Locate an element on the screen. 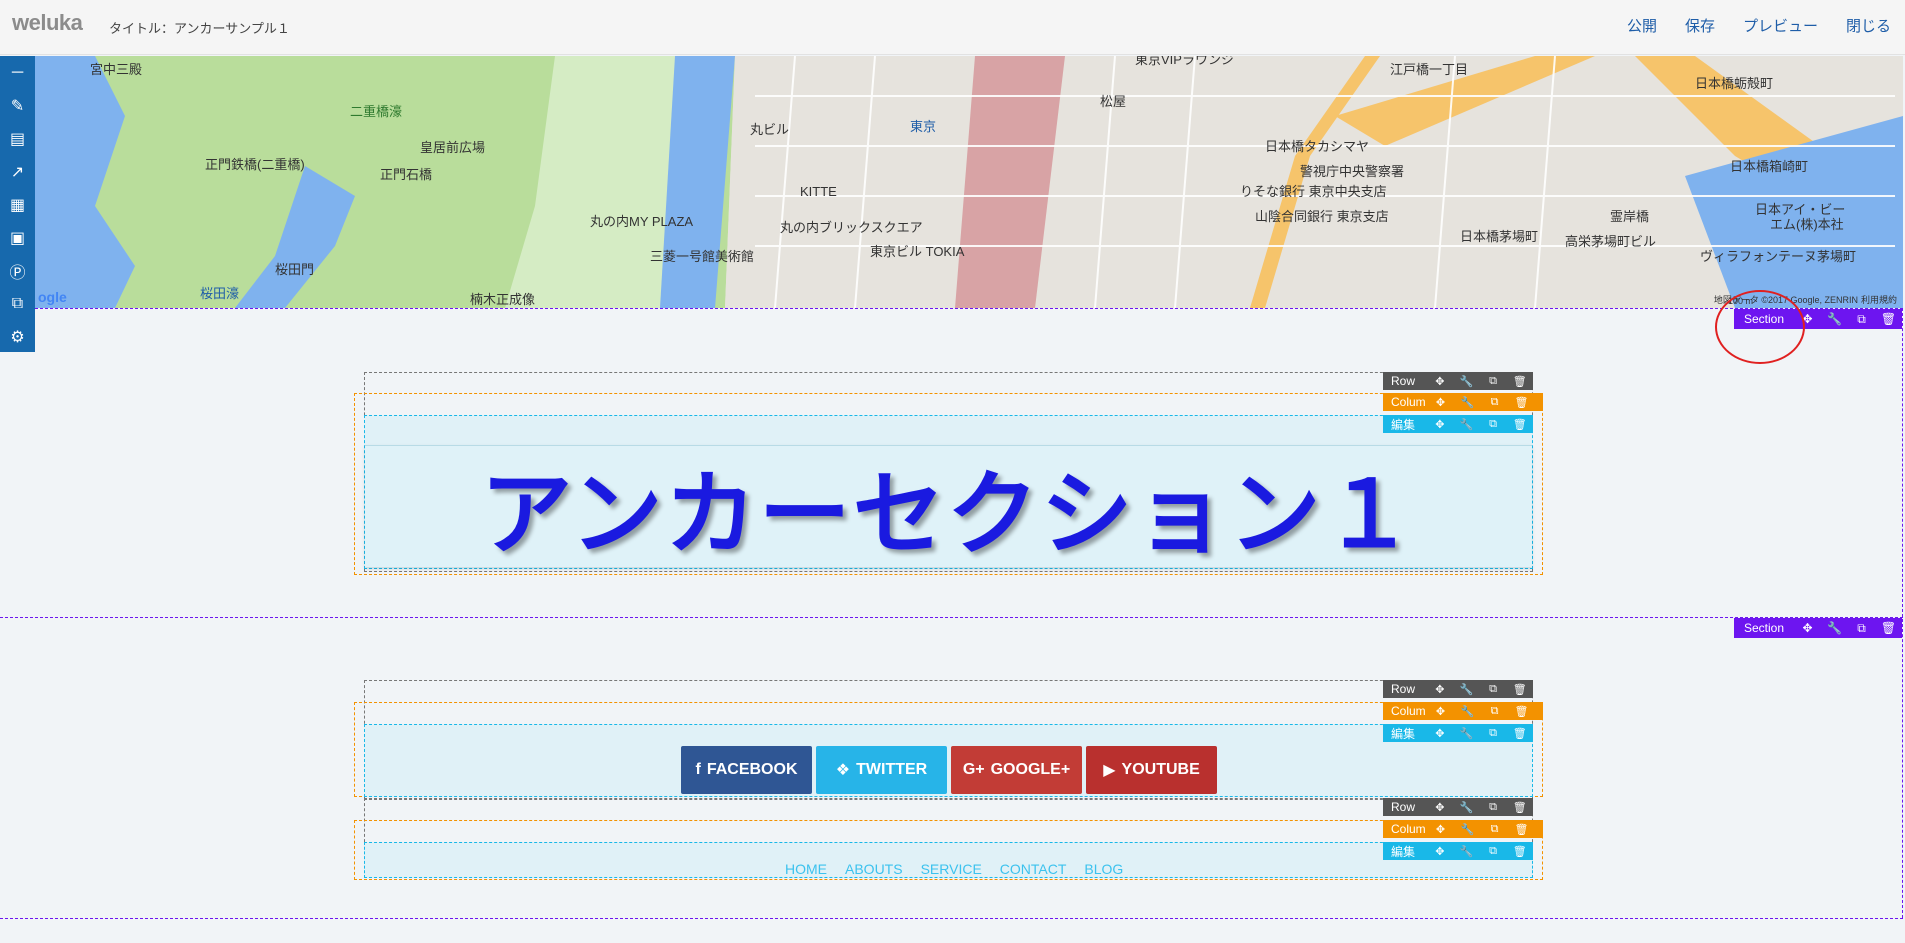 The width and height of the screenshot is (1905, 943). footer-nav-home: HOME is located at coordinates (806, 869).